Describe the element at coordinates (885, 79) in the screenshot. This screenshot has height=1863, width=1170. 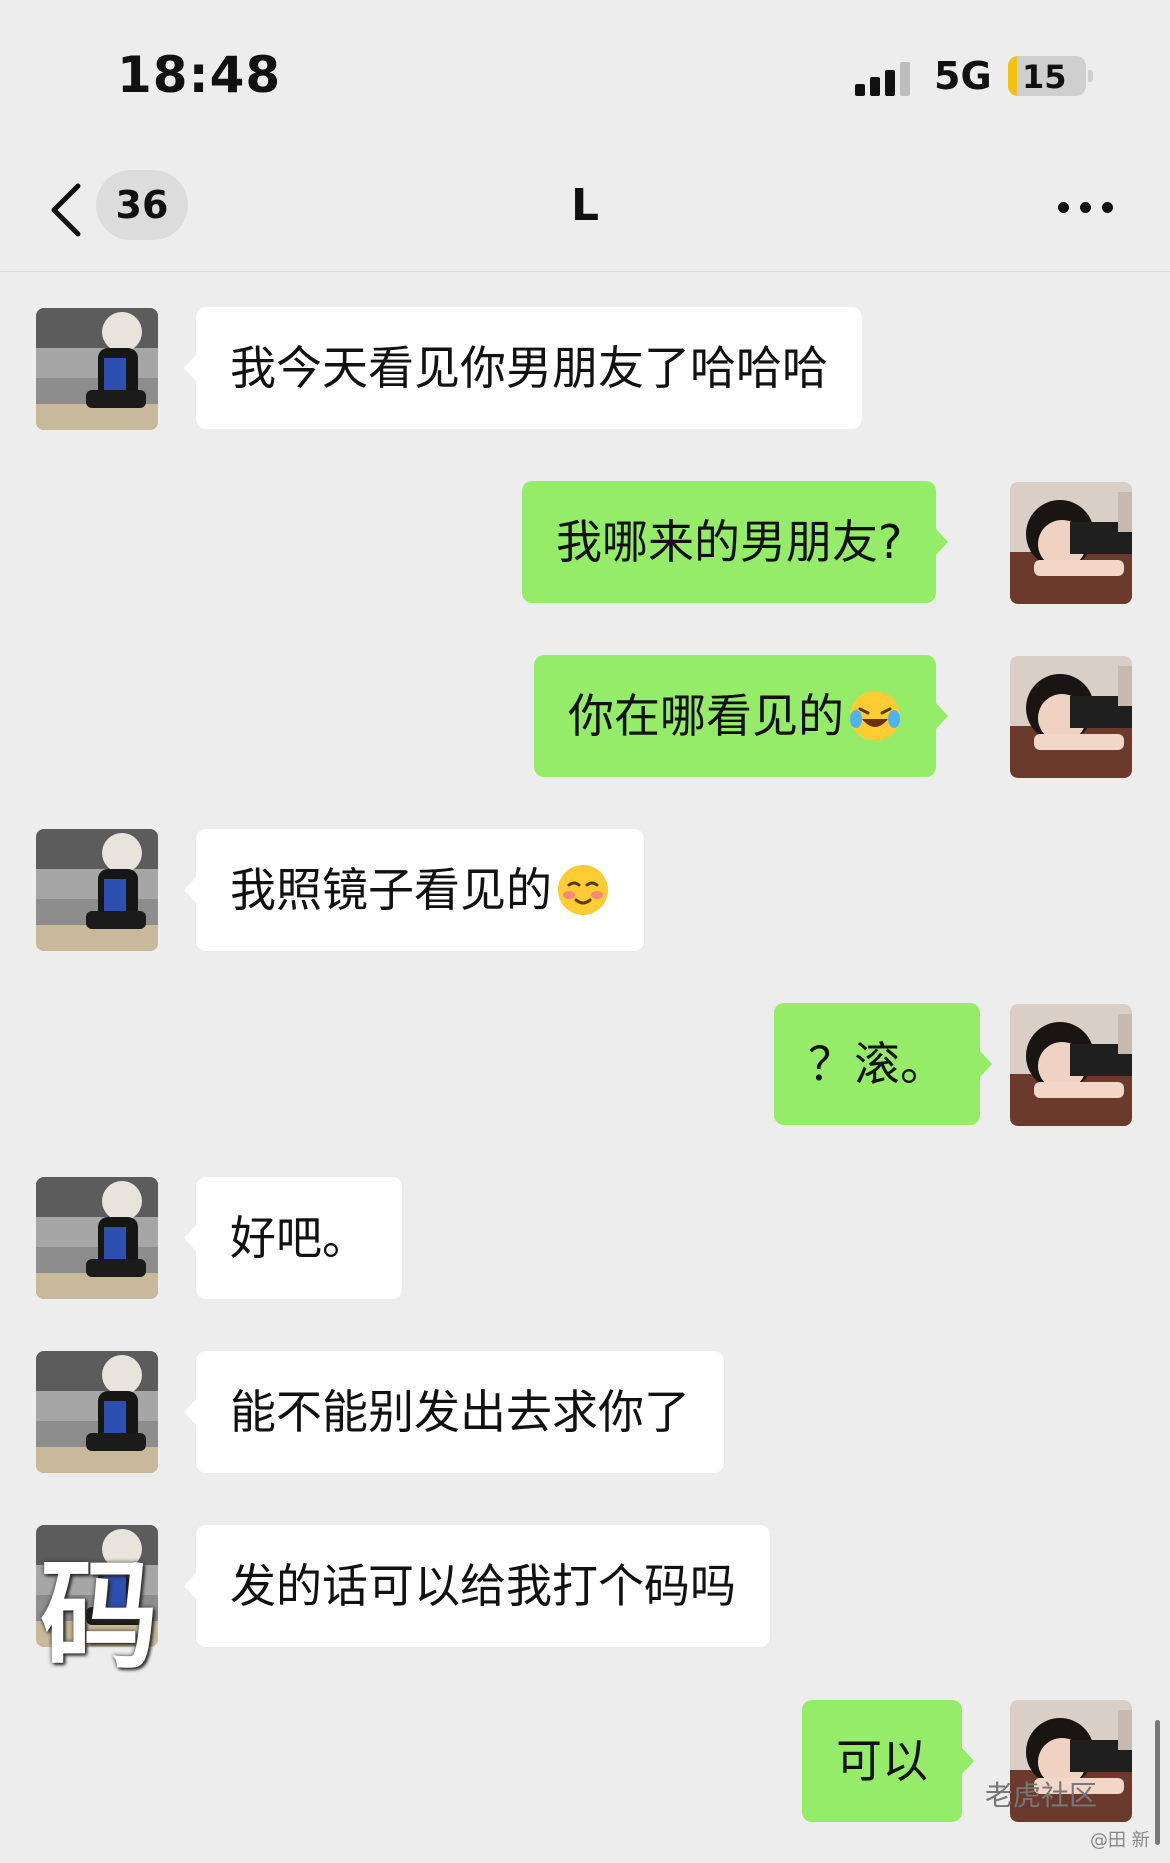
I see `signal-icon` at that location.